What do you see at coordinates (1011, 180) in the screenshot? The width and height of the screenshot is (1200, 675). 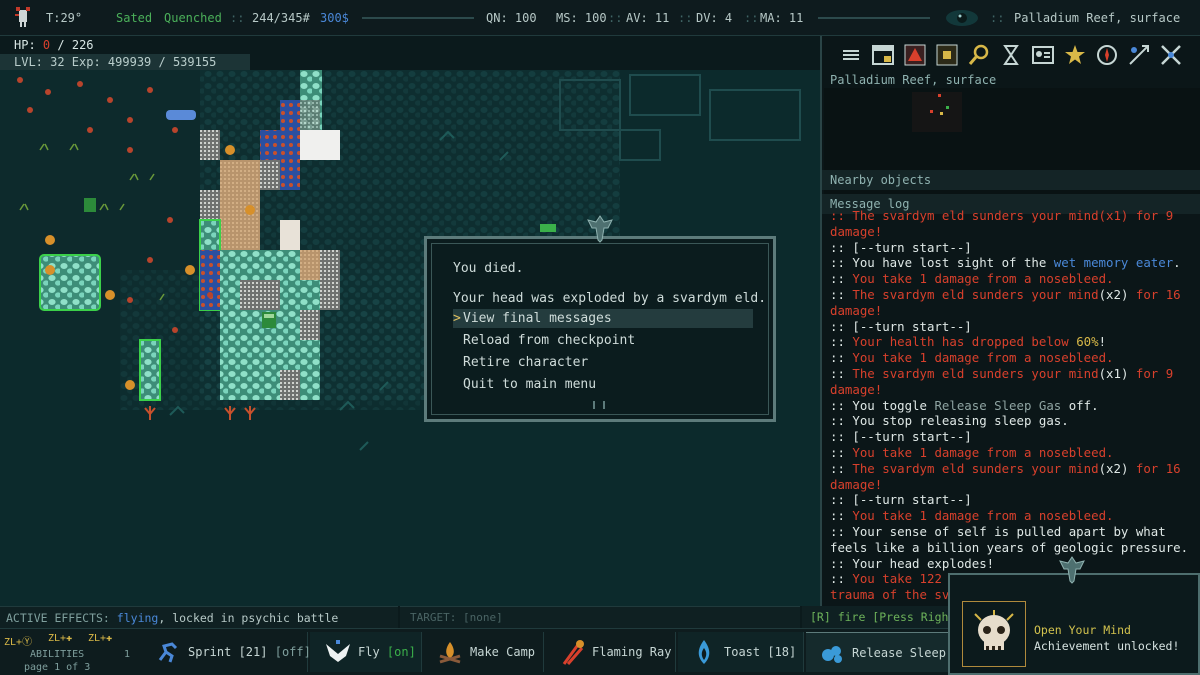 I see `nearby-objects-header: Nearby objects` at bounding box center [1011, 180].